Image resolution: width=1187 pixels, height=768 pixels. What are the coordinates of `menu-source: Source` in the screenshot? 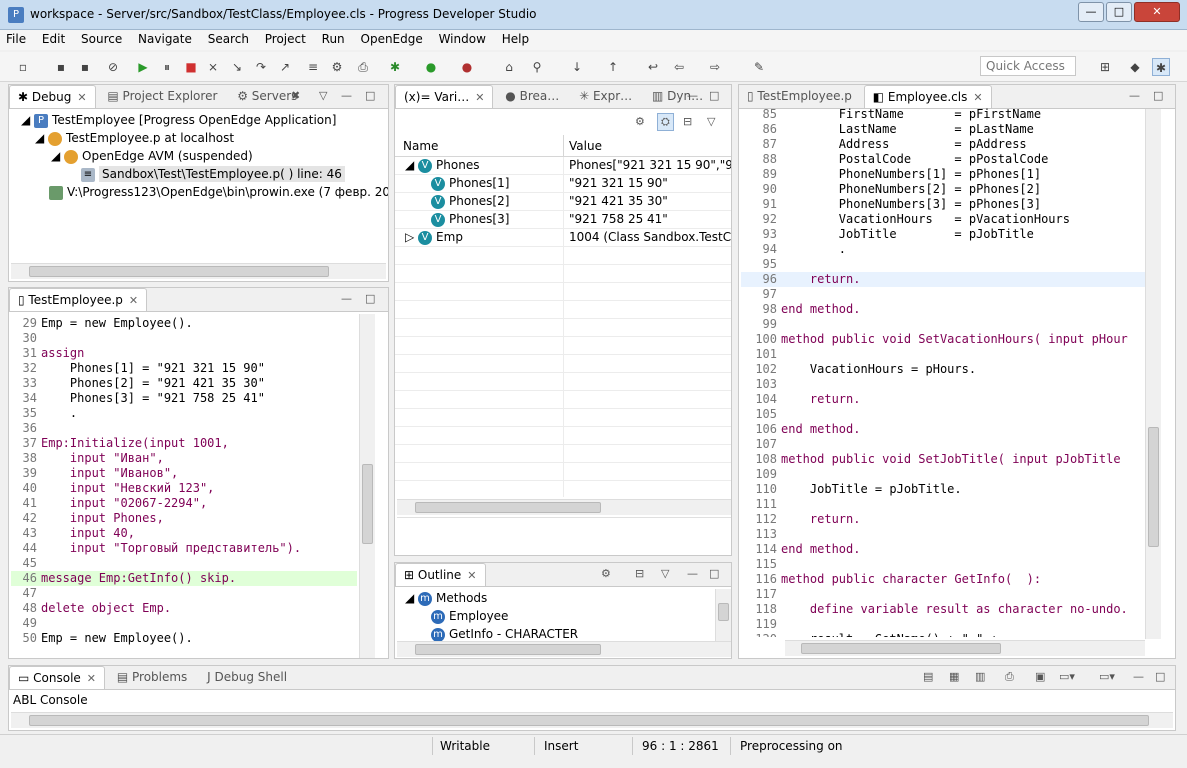 It's located at (101, 39).